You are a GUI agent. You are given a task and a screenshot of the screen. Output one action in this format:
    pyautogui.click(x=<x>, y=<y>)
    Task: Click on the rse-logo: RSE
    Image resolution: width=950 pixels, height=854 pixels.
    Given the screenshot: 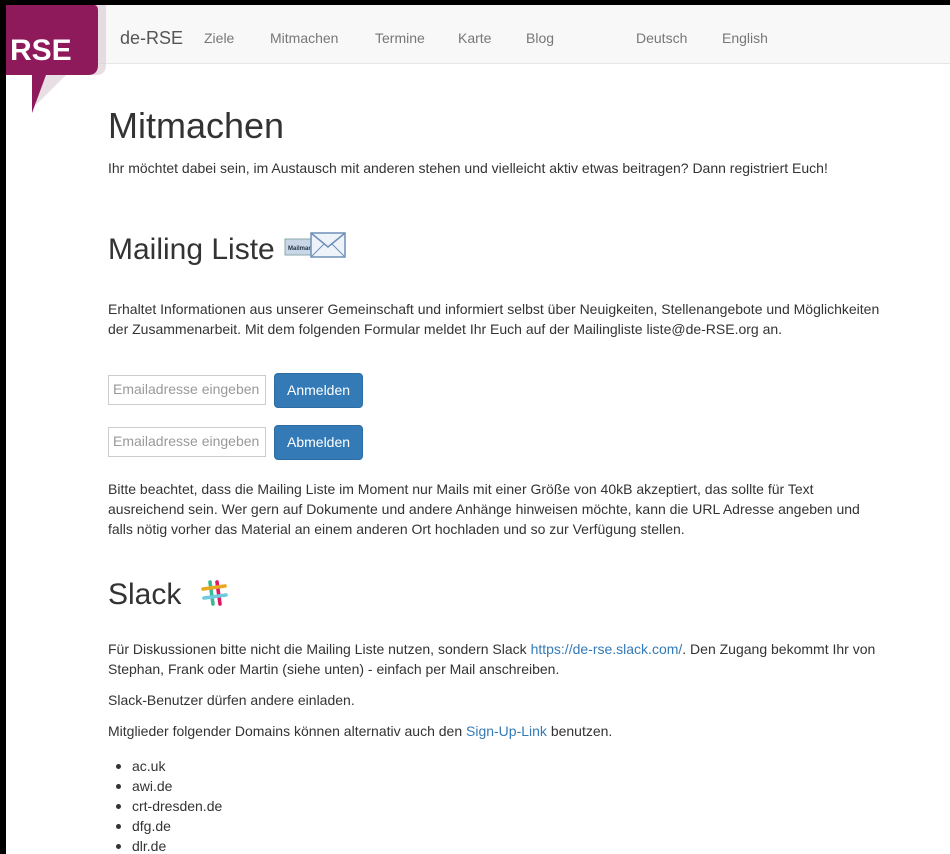 What is the action you would take?
    pyautogui.click(x=60, y=60)
    